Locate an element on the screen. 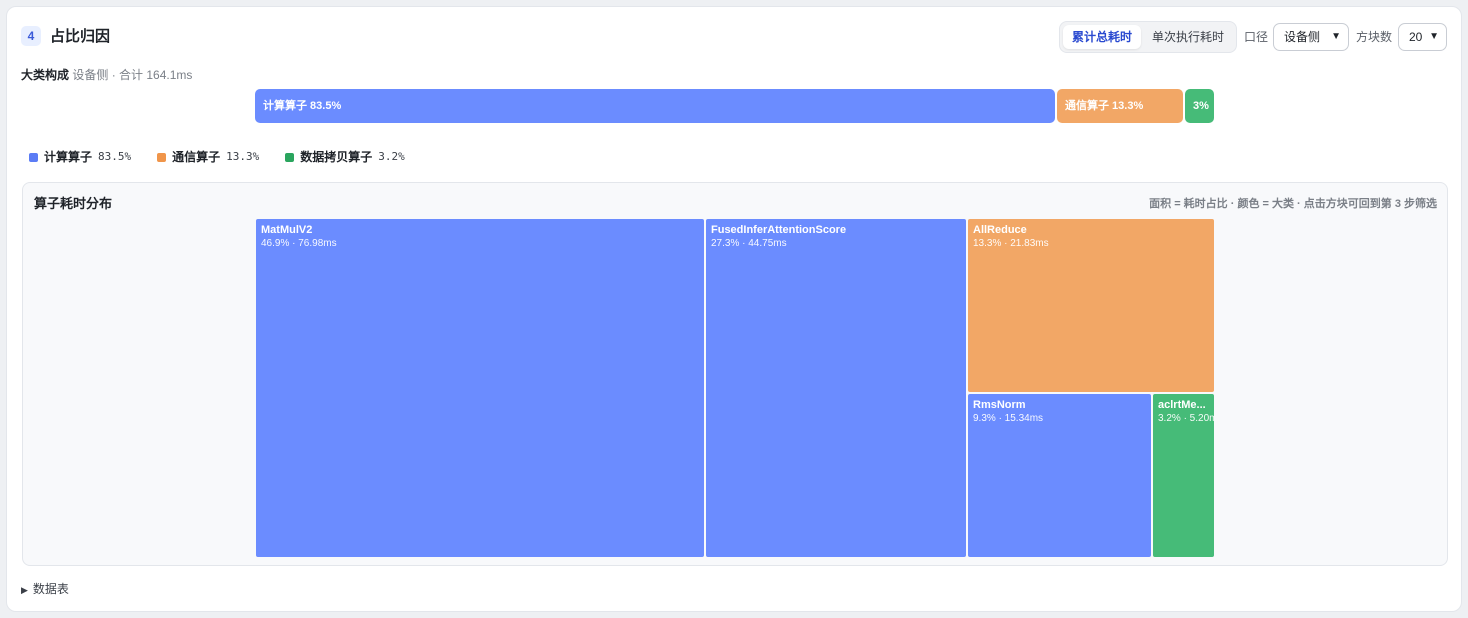 Image resolution: width=1468 pixels, height=618 pixels. legend-name: 通信算子 is located at coordinates (196, 157).